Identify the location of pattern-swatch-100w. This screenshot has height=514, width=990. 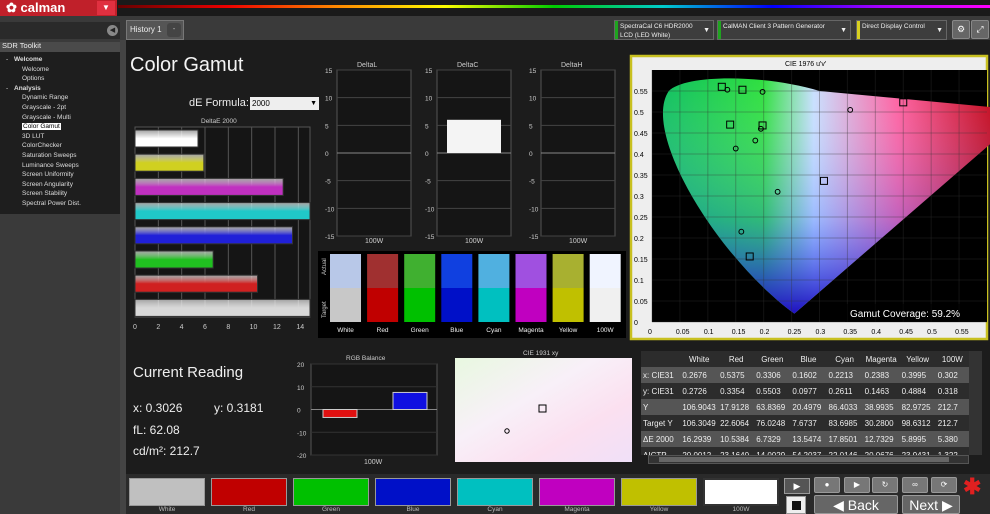
(741, 492).